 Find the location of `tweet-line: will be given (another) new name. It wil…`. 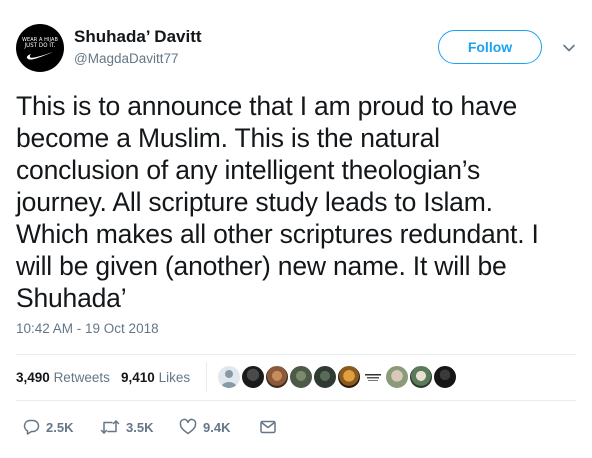

tweet-line: will be given (another) new name. It wil… is located at coordinates (261, 266).